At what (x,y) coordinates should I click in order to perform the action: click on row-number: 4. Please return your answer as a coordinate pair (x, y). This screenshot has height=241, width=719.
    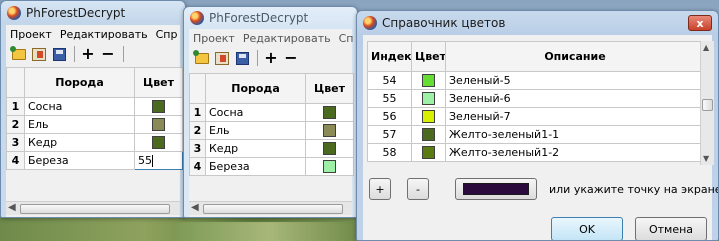
    Looking at the image, I should click on (197, 166).